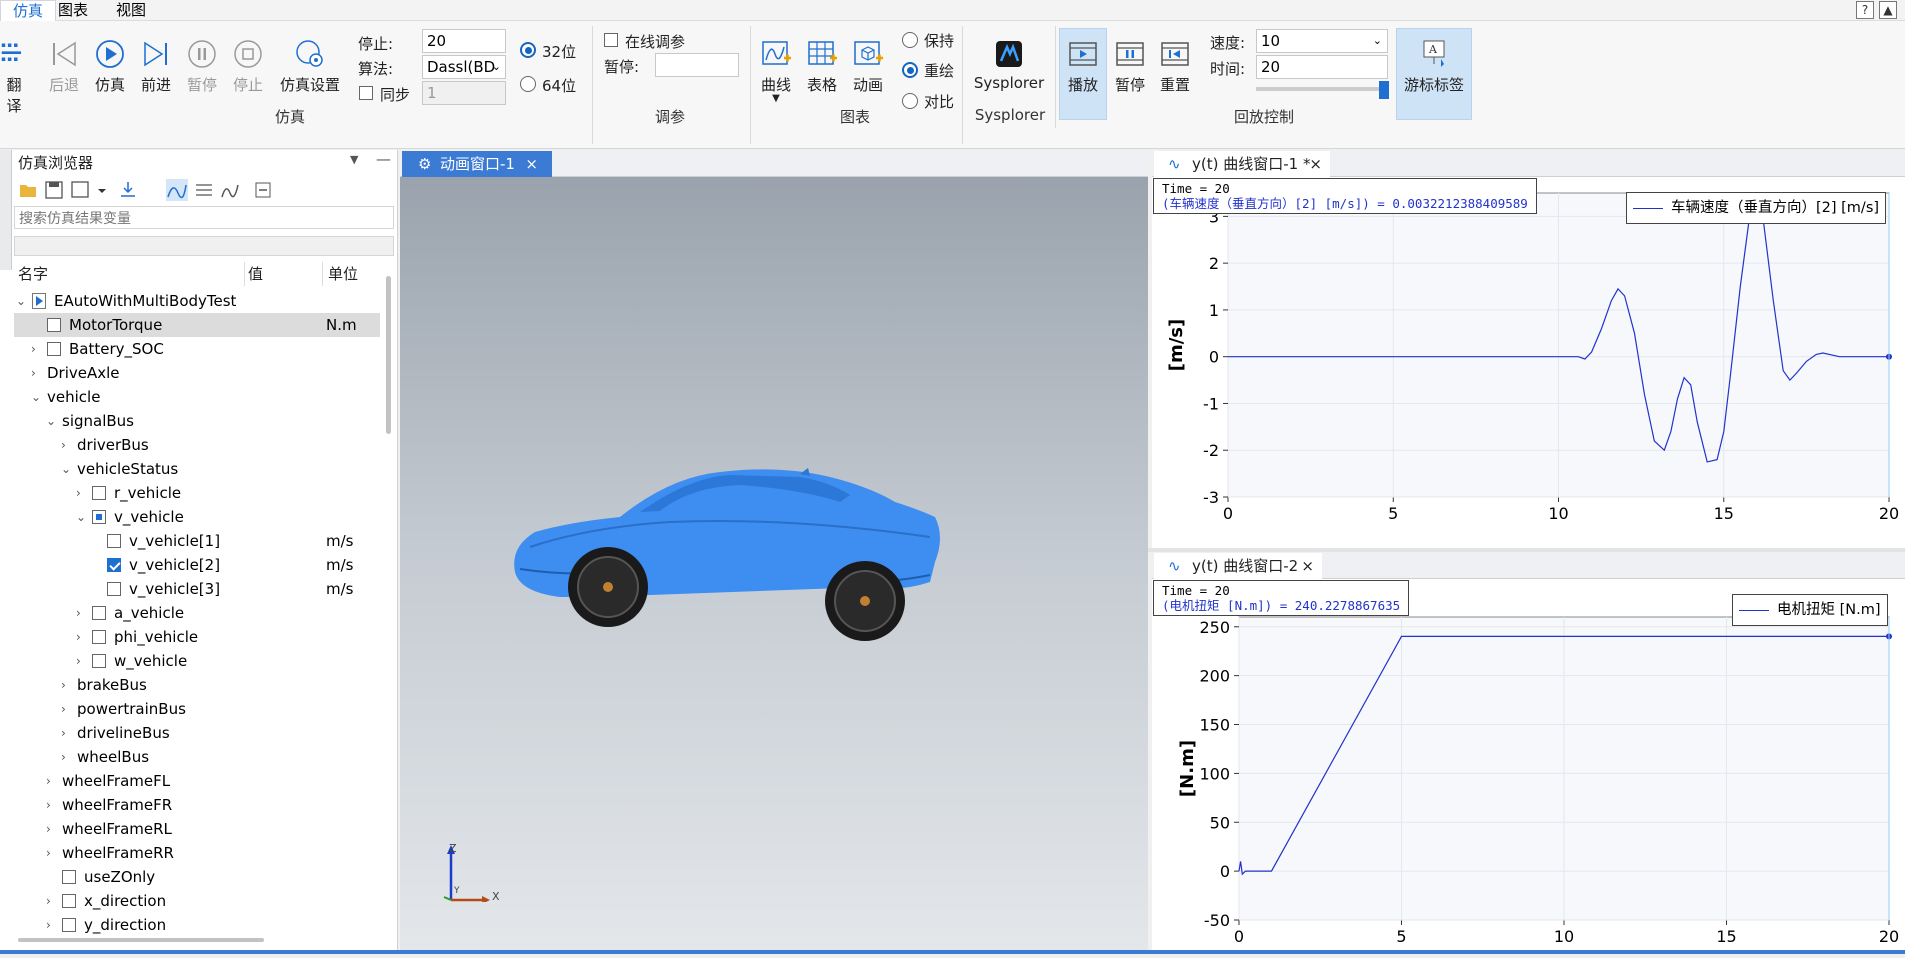 This screenshot has height=958, width=1905. I want to click on column-value: 值, so click(255, 274).